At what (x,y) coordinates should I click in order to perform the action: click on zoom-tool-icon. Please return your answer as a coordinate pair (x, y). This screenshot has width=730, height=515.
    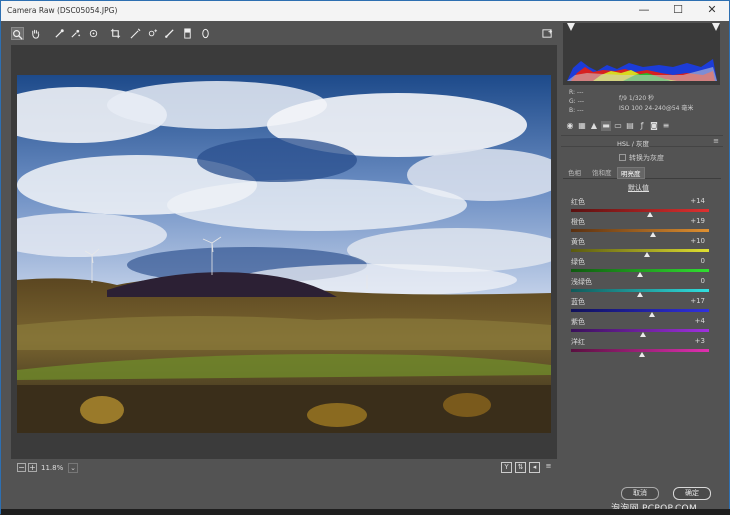
    Looking at the image, I should click on (17, 33).